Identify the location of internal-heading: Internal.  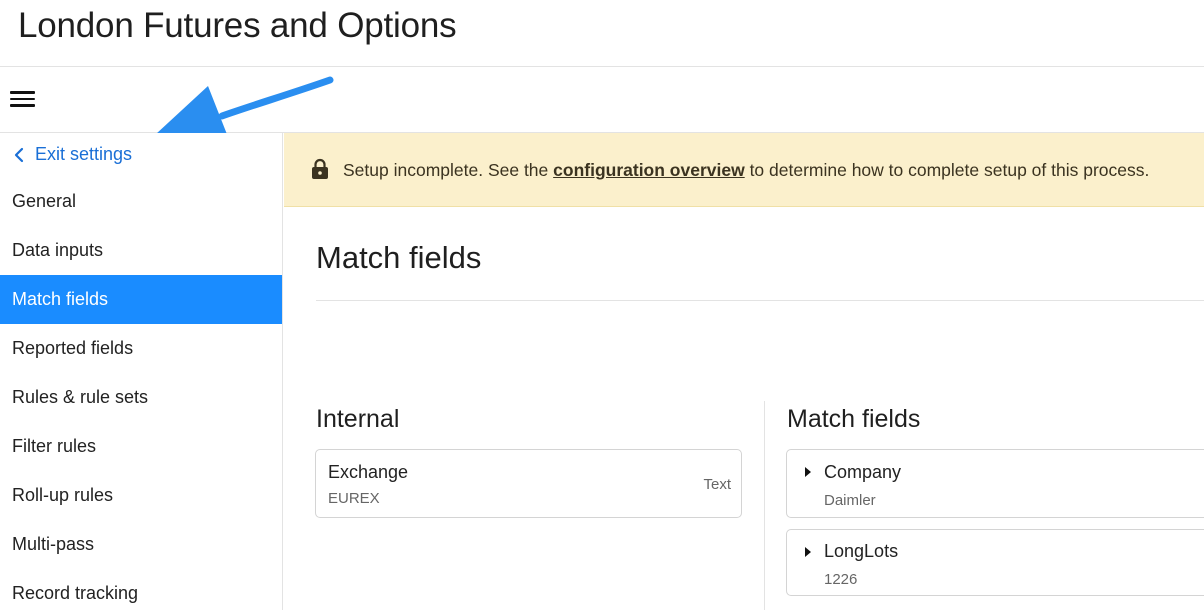
(358, 419).